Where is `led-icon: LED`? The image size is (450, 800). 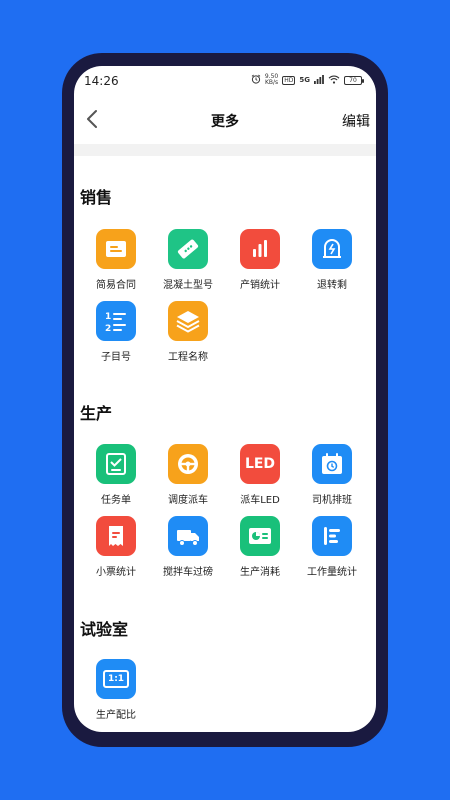
led-icon: LED is located at coordinates (260, 464).